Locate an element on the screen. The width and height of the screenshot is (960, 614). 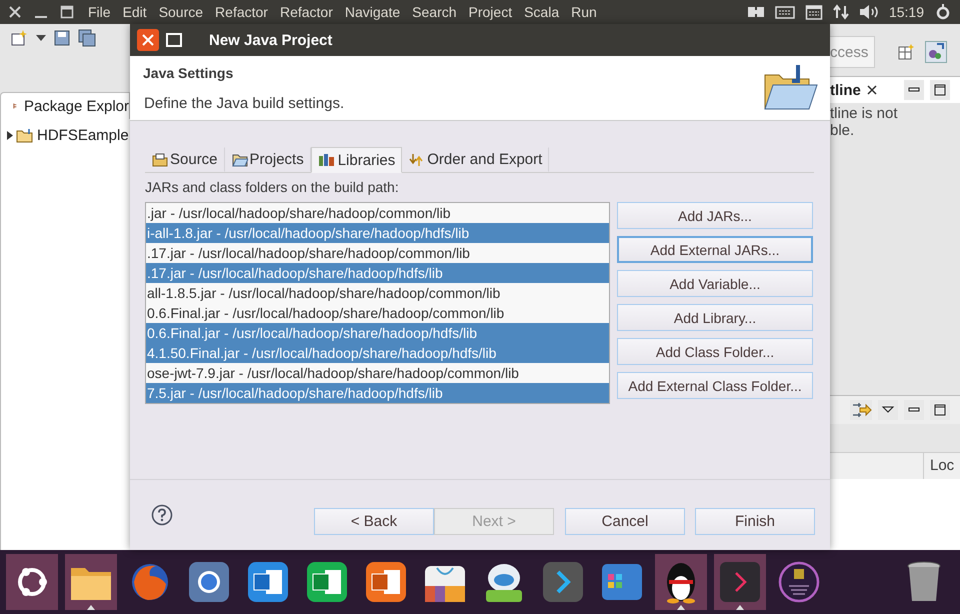
outline-message: tline is not is located at coordinates (864, 113).